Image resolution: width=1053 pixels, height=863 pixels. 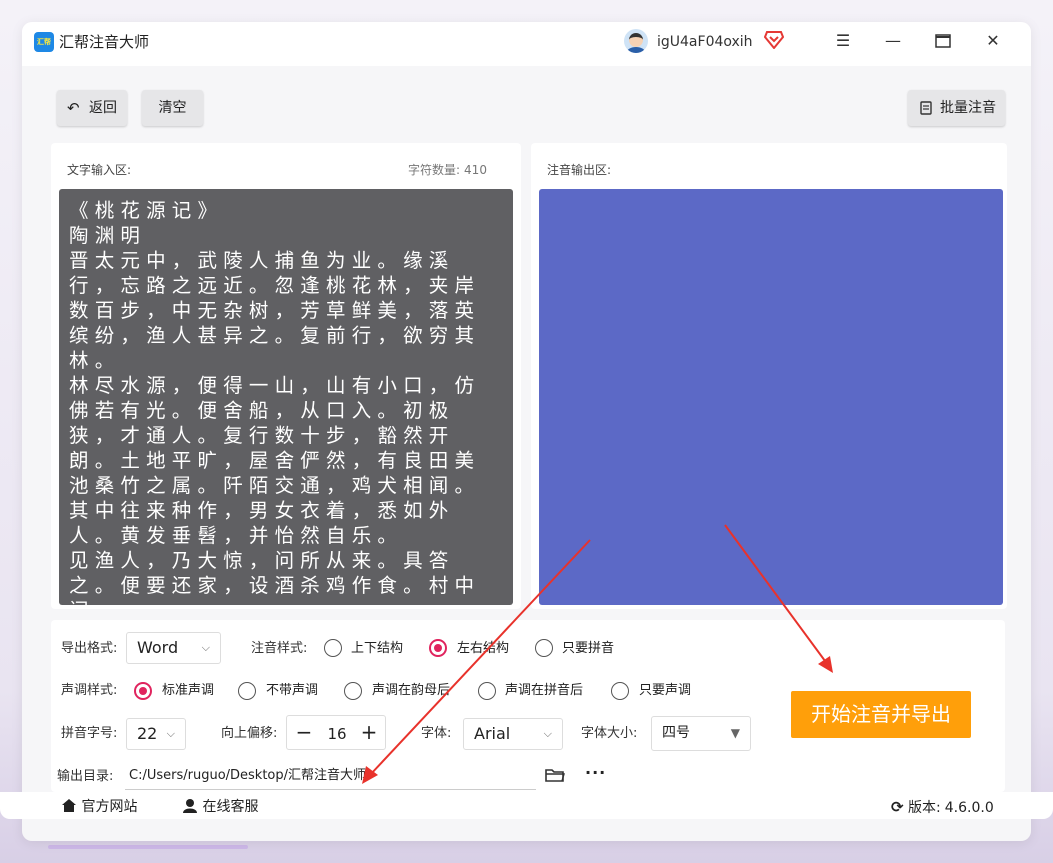 I want to click on online-support-link: 在线客服, so click(x=220, y=807).